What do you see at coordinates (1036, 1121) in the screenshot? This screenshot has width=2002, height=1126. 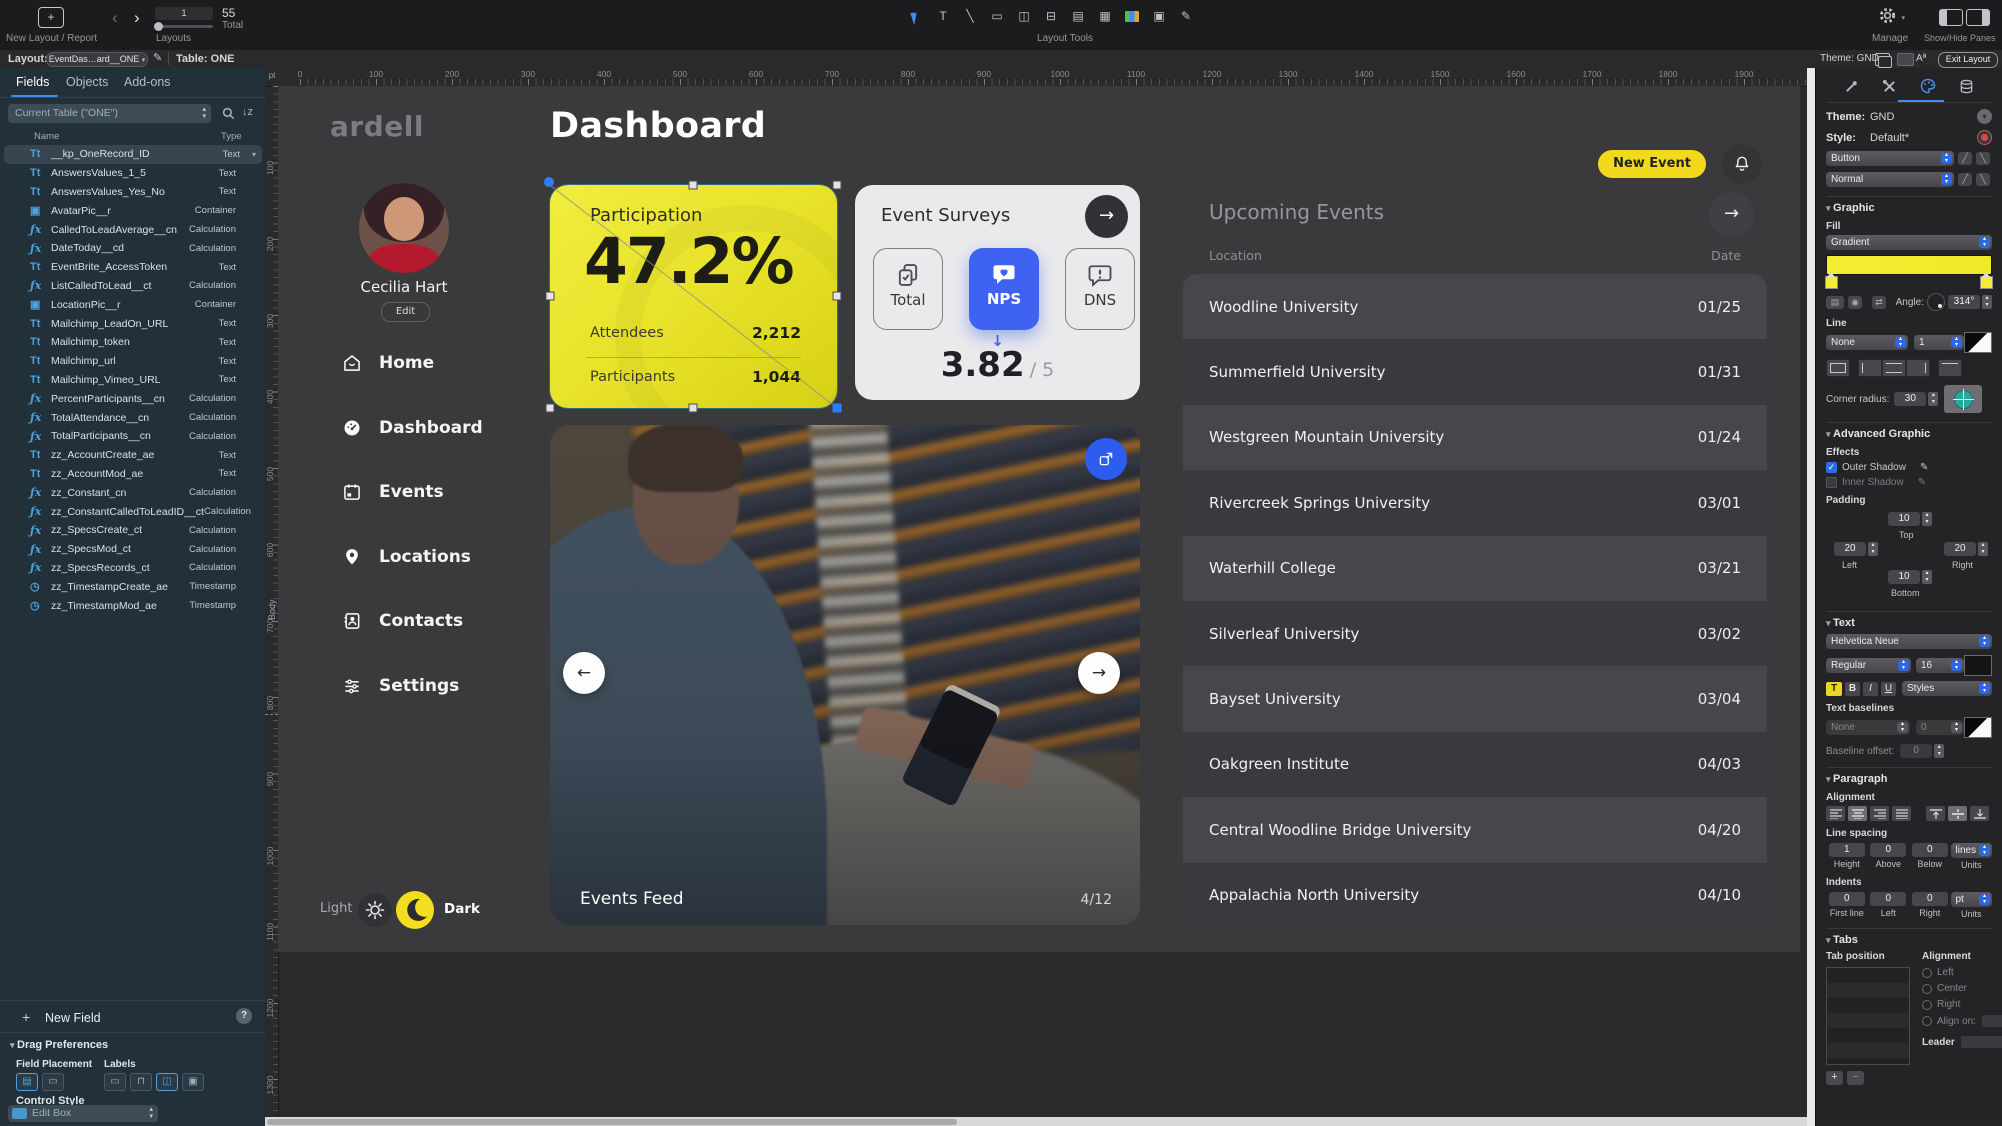 I see `horizontal-scrollbar` at bounding box center [1036, 1121].